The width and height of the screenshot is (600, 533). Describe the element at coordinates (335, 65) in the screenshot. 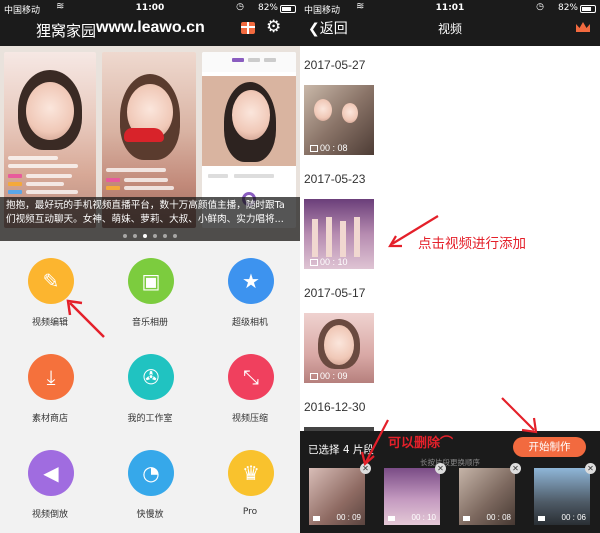

I see `date-header: 2017-05-27` at that location.